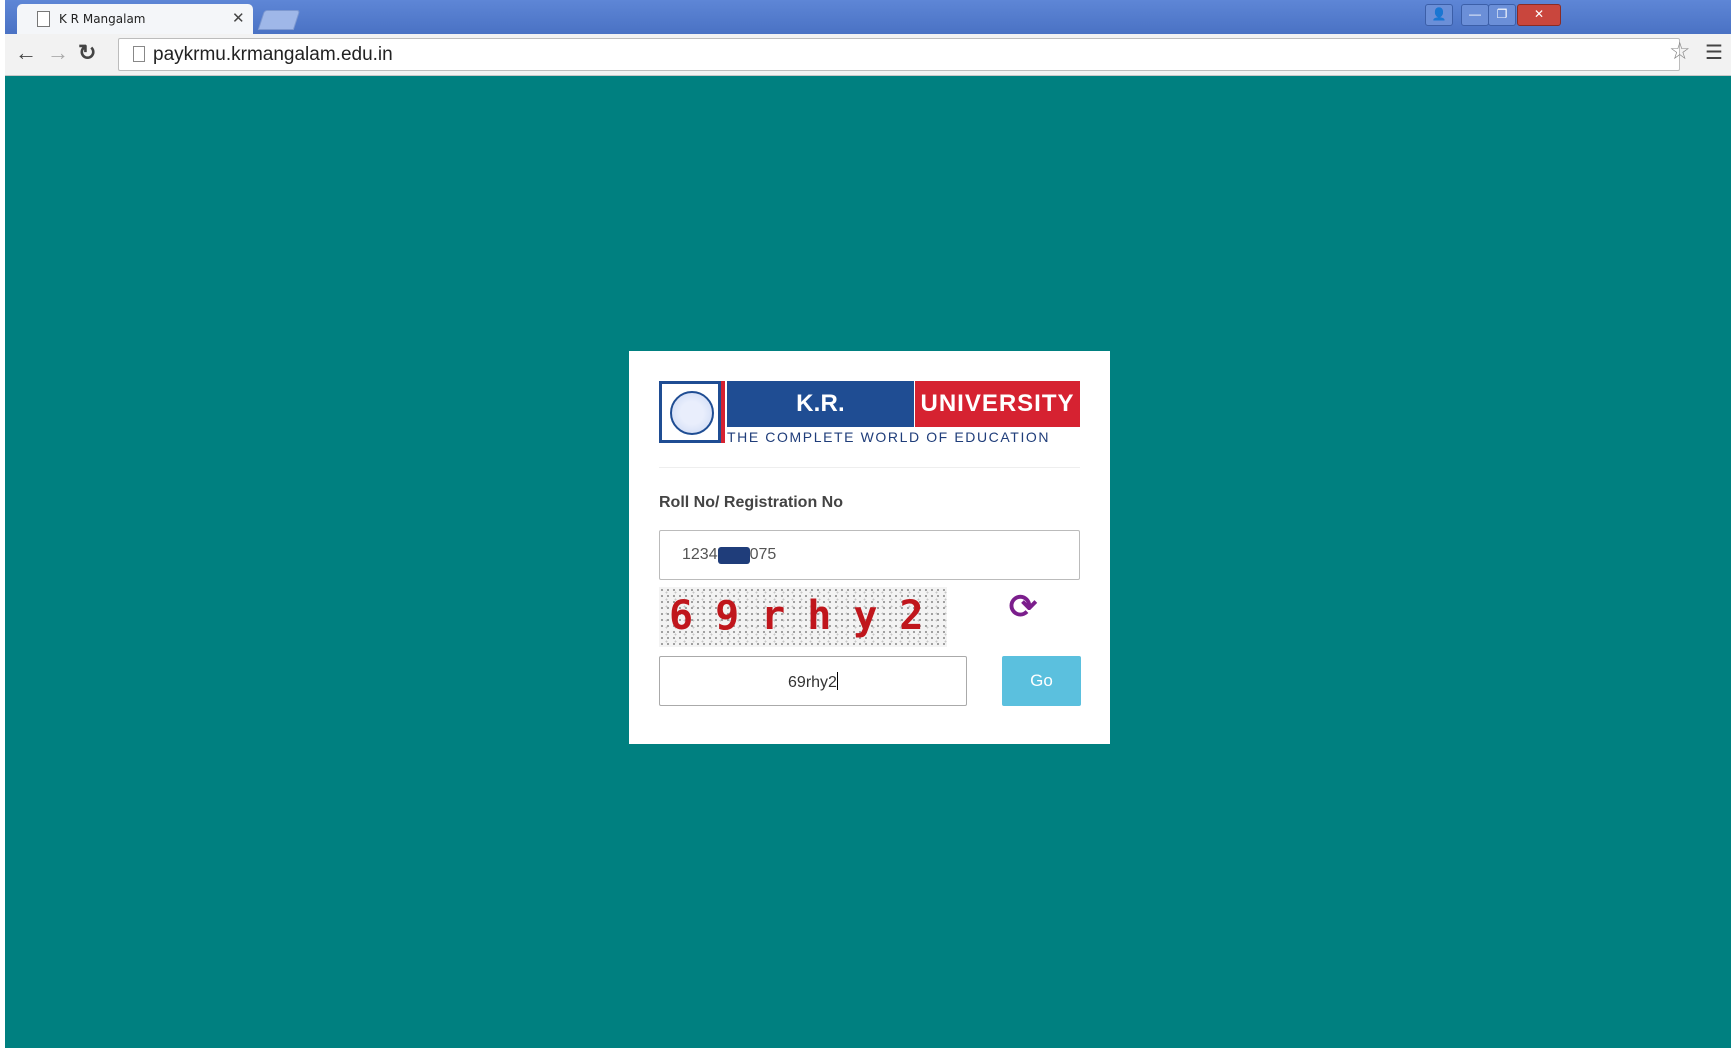 This screenshot has width=1736, height=1048. What do you see at coordinates (889, 437) in the screenshot?
I see `logo-tagline: THE COMPLETE WORLD OF EDUCATION` at bounding box center [889, 437].